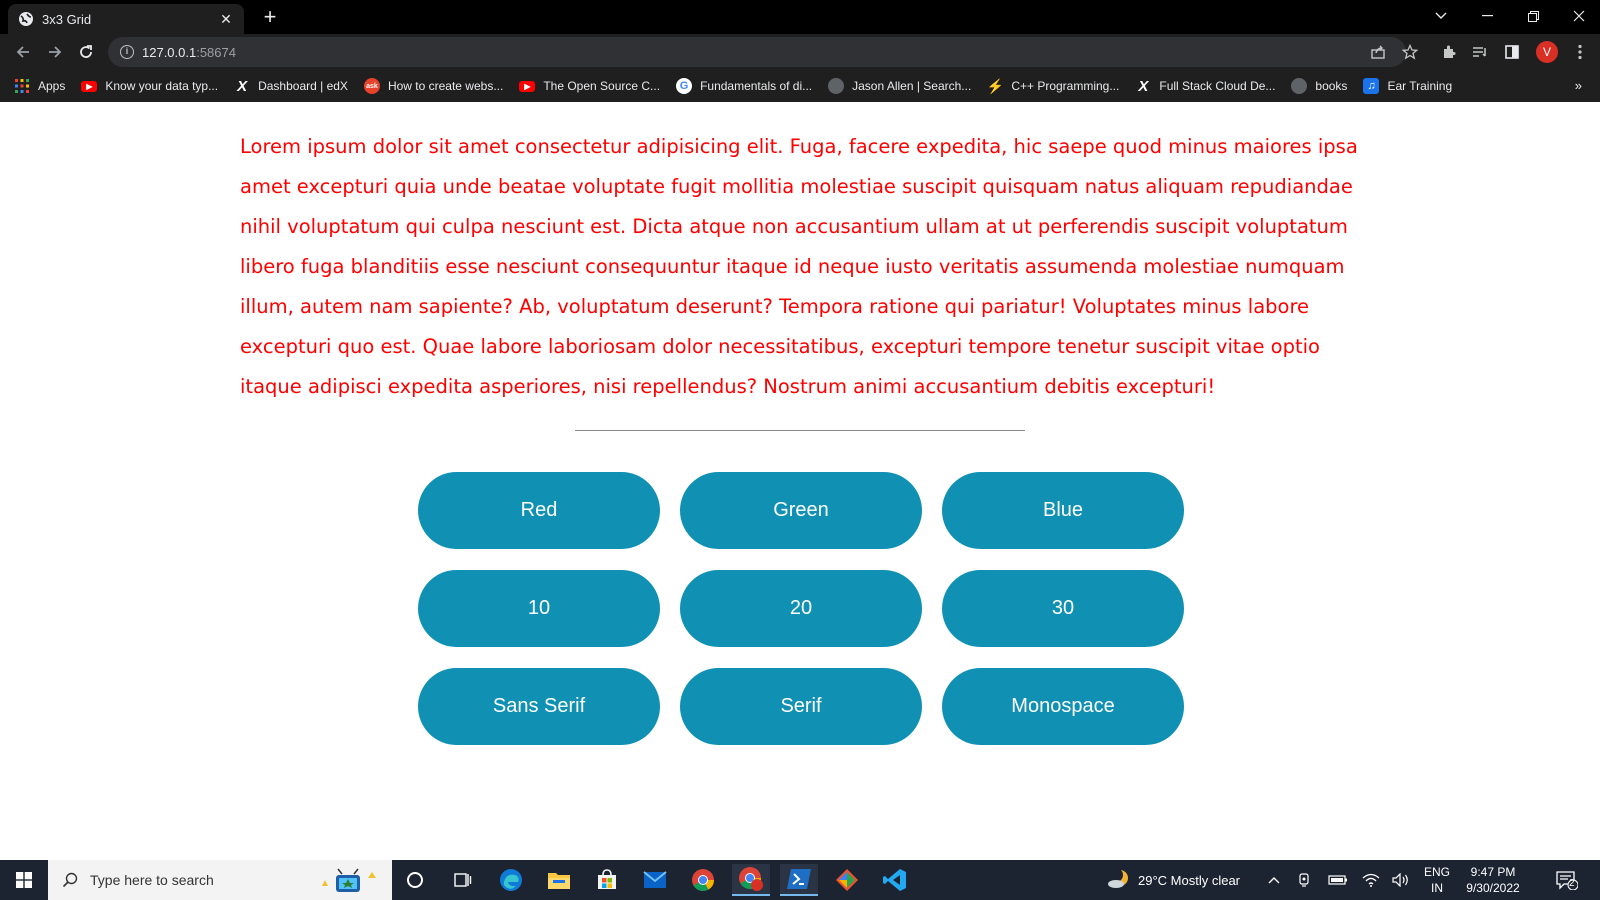 The width and height of the screenshot is (1600, 900). What do you see at coordinates (1371, 880) in the screenshot?
I see `wifi-icon` at bounding box center [1371, 880].